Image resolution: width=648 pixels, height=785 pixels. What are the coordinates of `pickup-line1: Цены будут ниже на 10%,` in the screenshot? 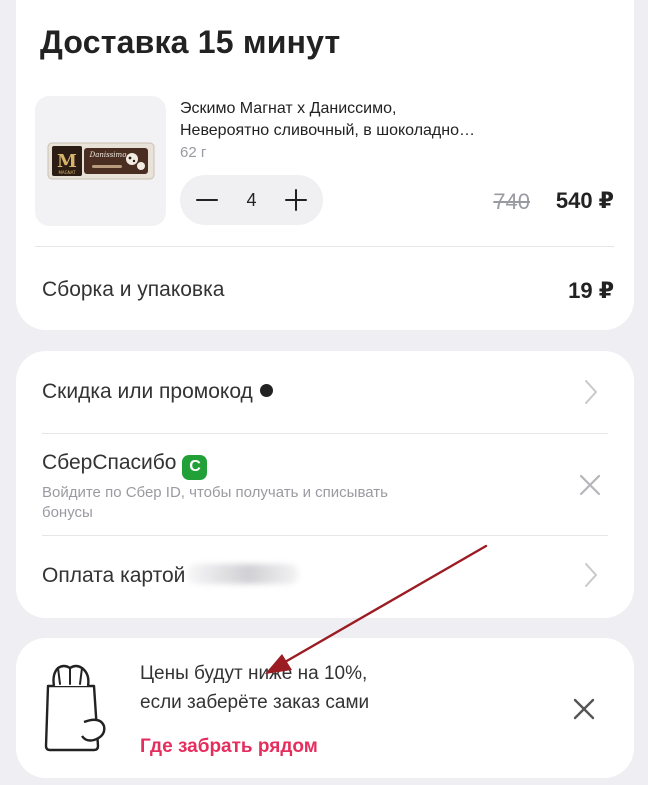 It's located at (254, 673).